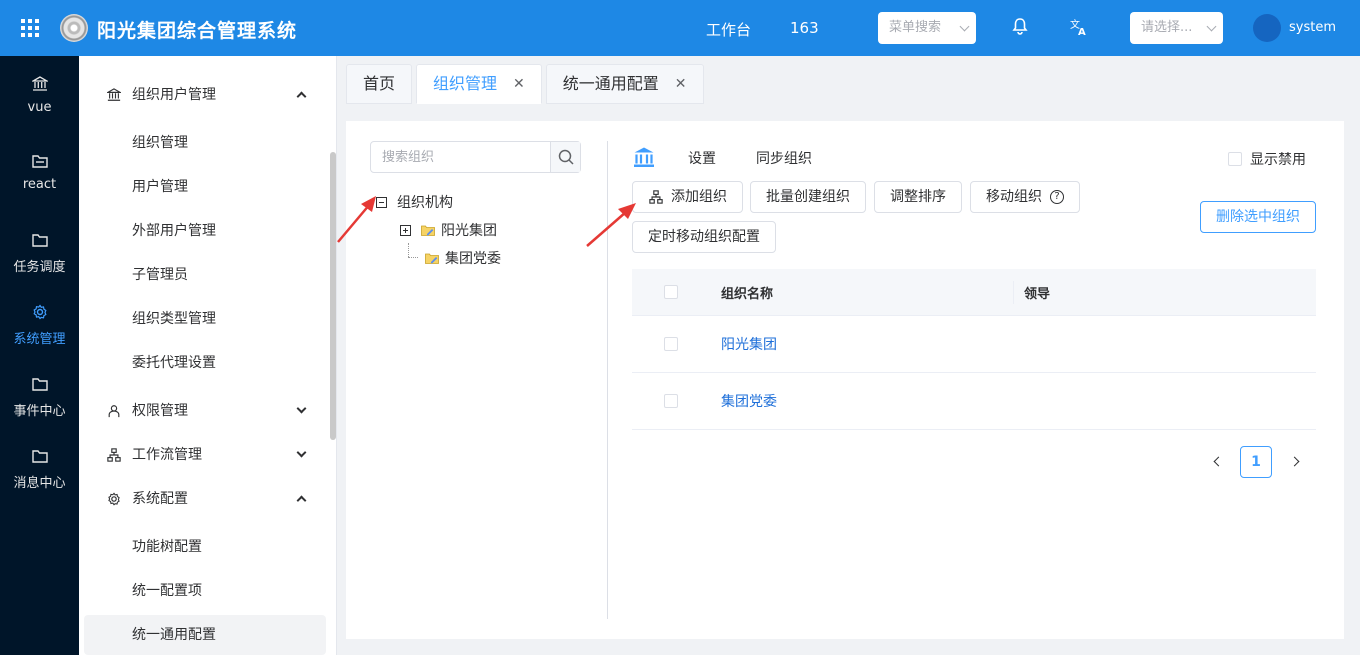  What do you see at coordinates (463, 258) in the screenshot?
I see `tree-node-party-committee: 集团党委` at bounding box center [463, 258].